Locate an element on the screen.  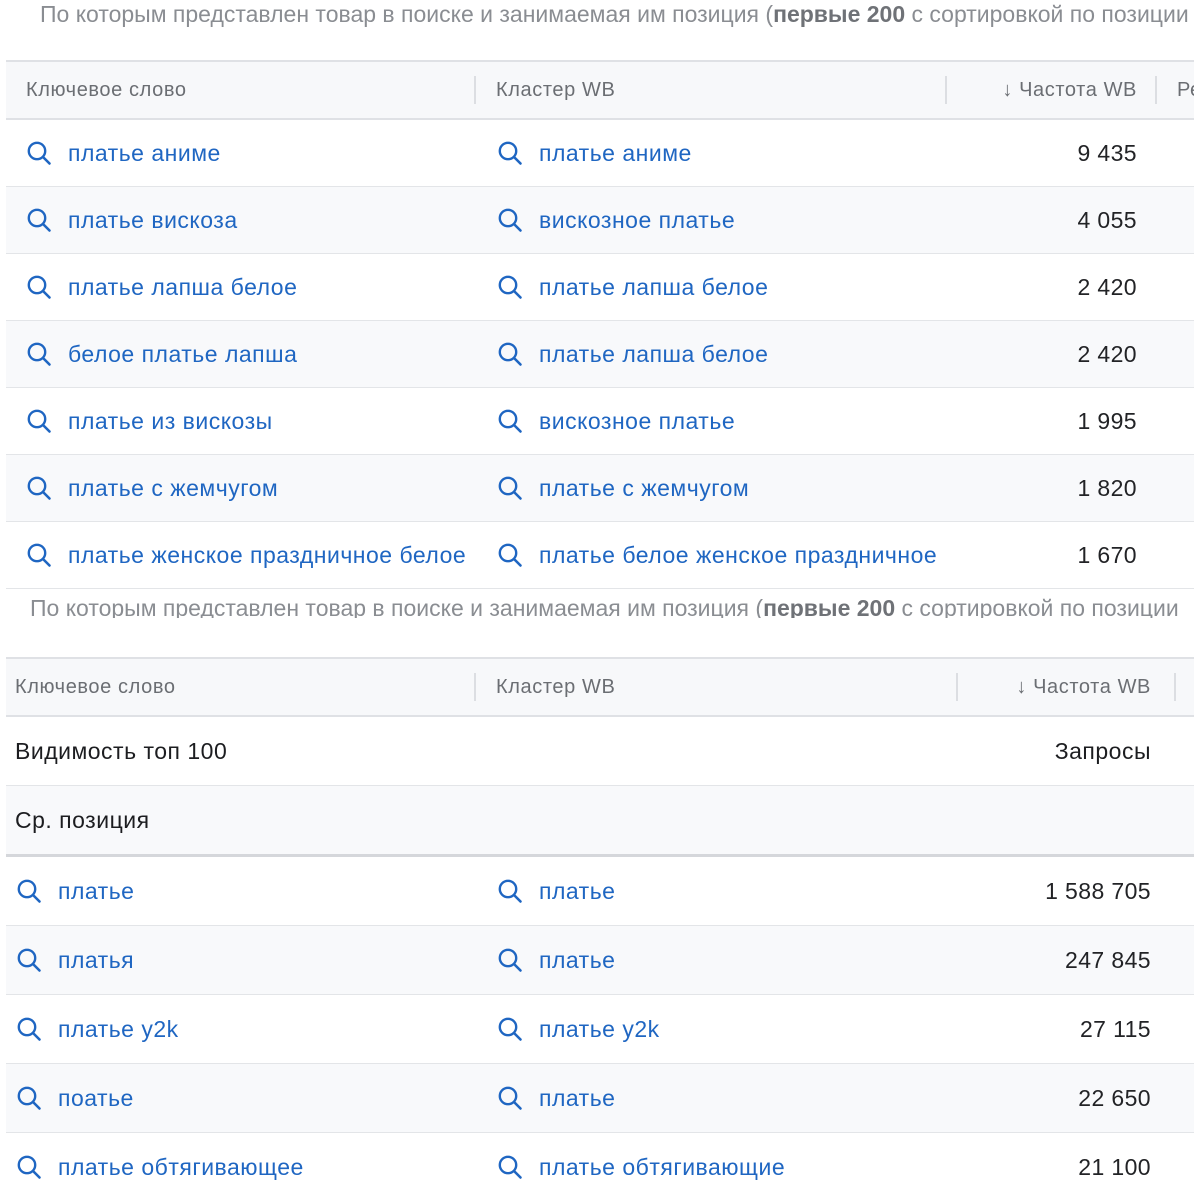
summary-avg-position-row: Ср. позиция is located at coordinates (600, 821).